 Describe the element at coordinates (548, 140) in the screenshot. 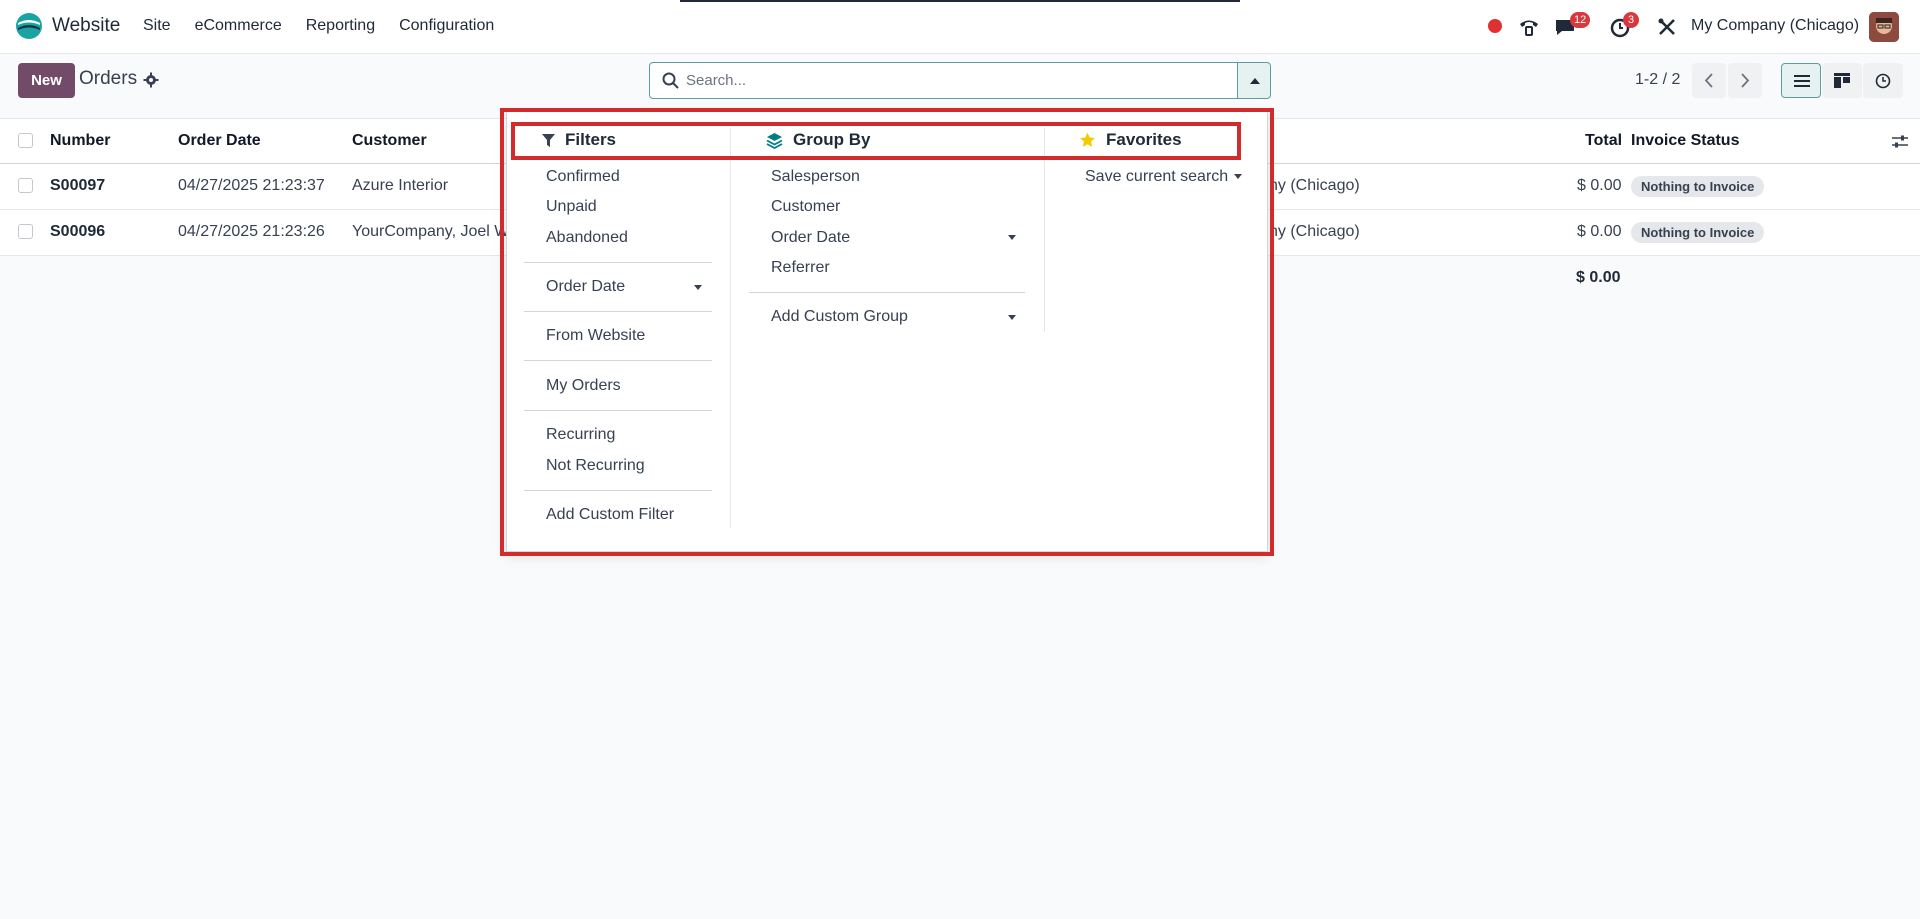

I see `filter-icon` at that location.